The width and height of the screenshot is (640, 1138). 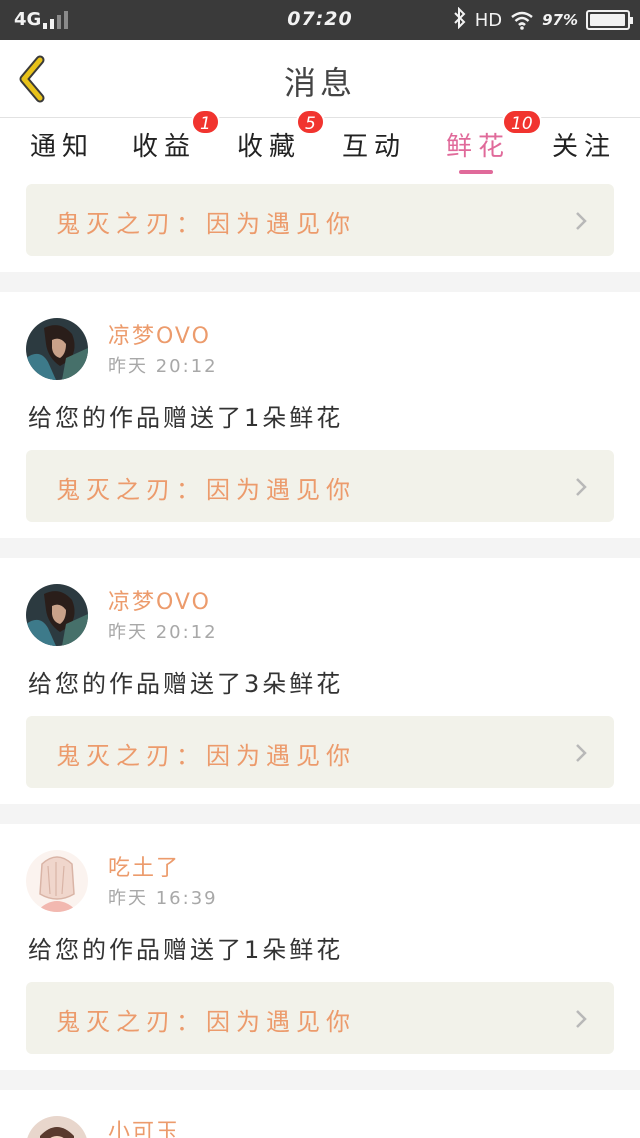 What do you see at coordinates (320, 143) in the screenshot?
I see `tab-bar: 通知 收益 1 收藏 5 互动 鲜花 10 关注` at bounding box center [320, 143].